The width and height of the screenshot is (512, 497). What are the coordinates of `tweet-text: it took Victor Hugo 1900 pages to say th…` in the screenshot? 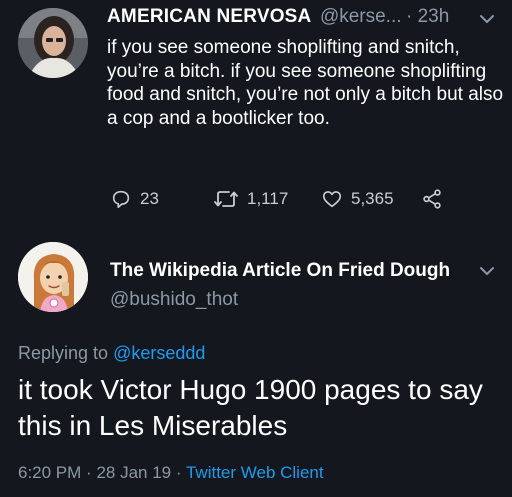 It's located at (250, 407).